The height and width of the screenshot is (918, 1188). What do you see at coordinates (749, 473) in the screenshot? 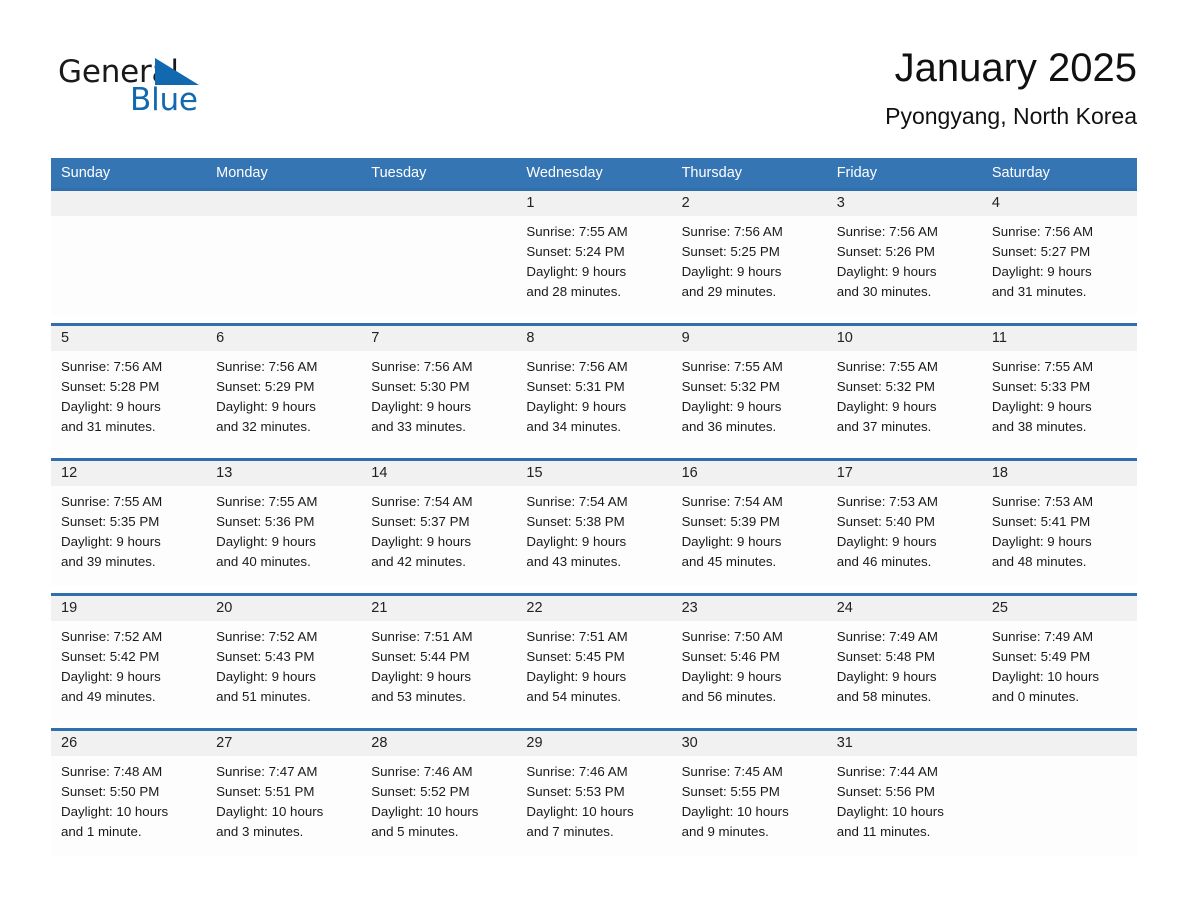
I see `day-number: 16` at bounding box center [749, 473].